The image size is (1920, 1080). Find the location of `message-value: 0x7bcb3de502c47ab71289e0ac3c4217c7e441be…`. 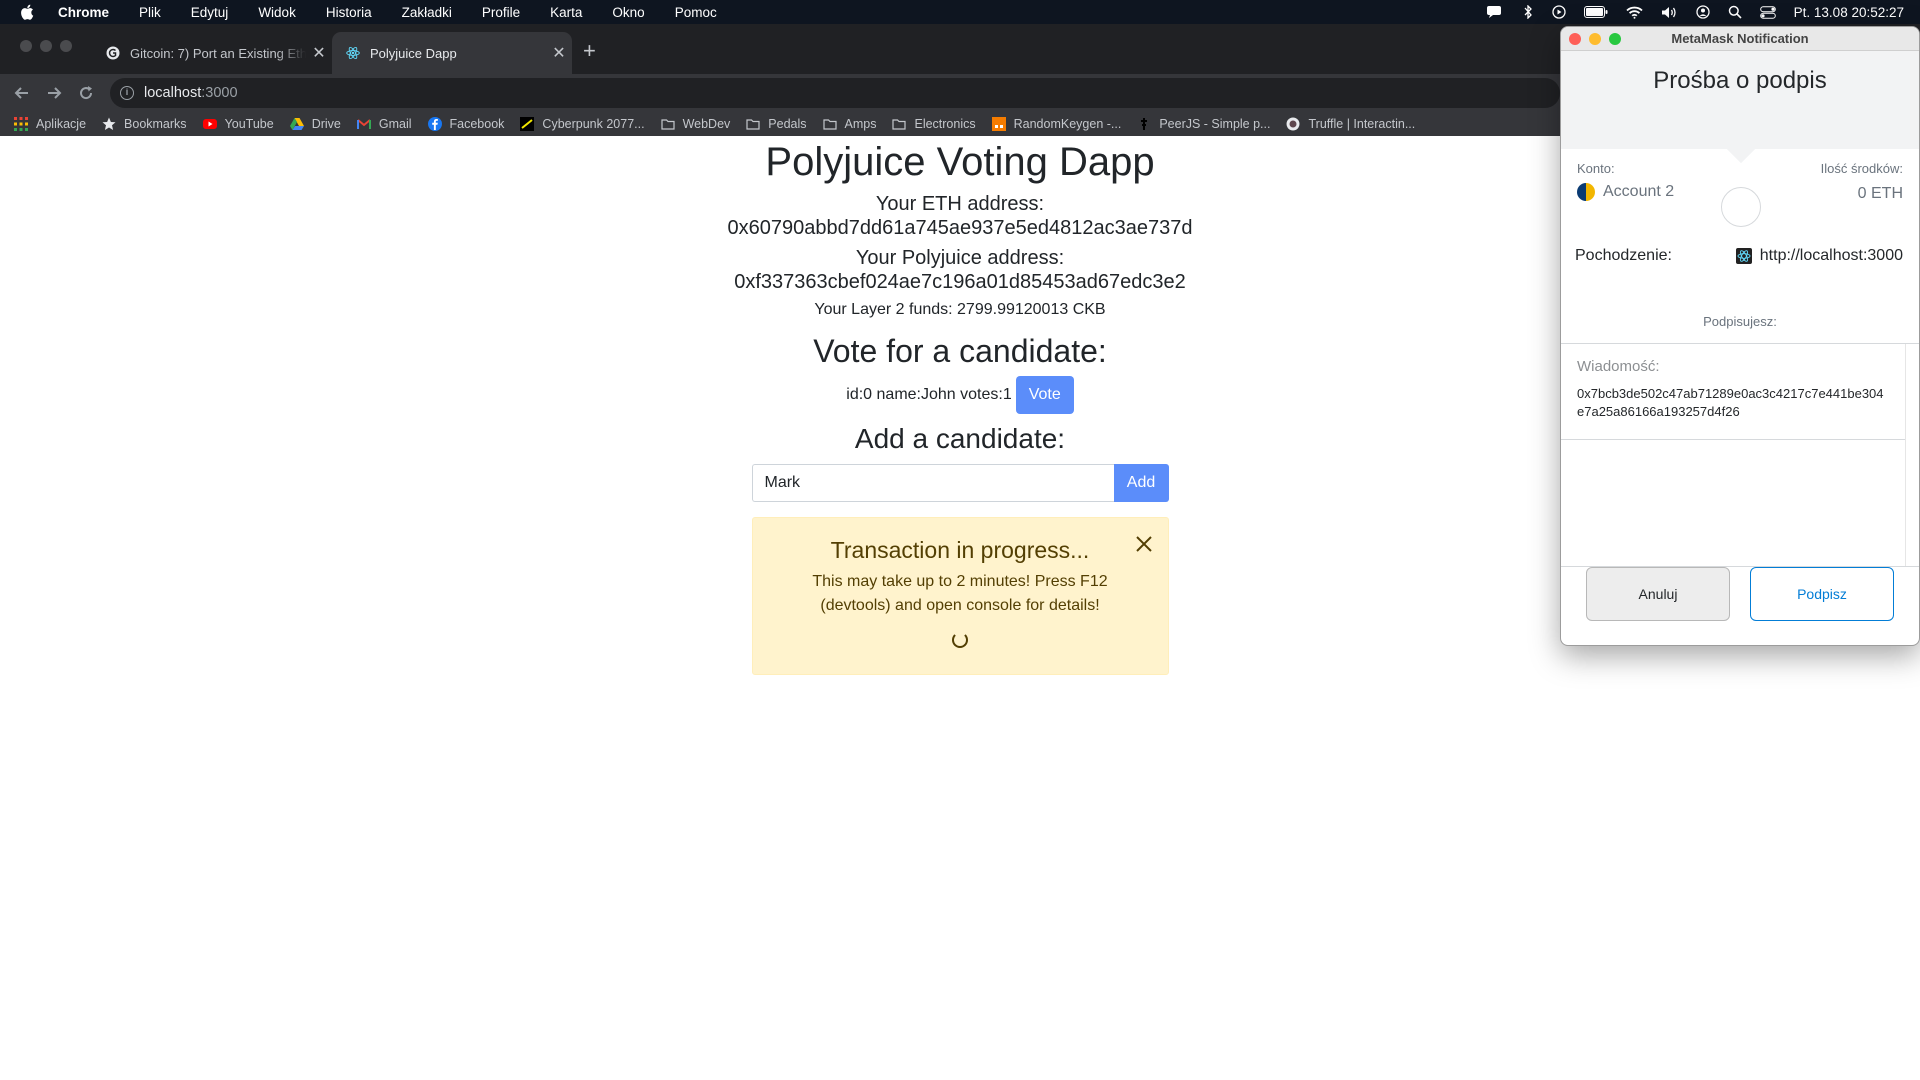

message-value: 0x7bcb3de502c47ab71289e0ac3c4217c7e441be… is located at coordinates (1730, 402).